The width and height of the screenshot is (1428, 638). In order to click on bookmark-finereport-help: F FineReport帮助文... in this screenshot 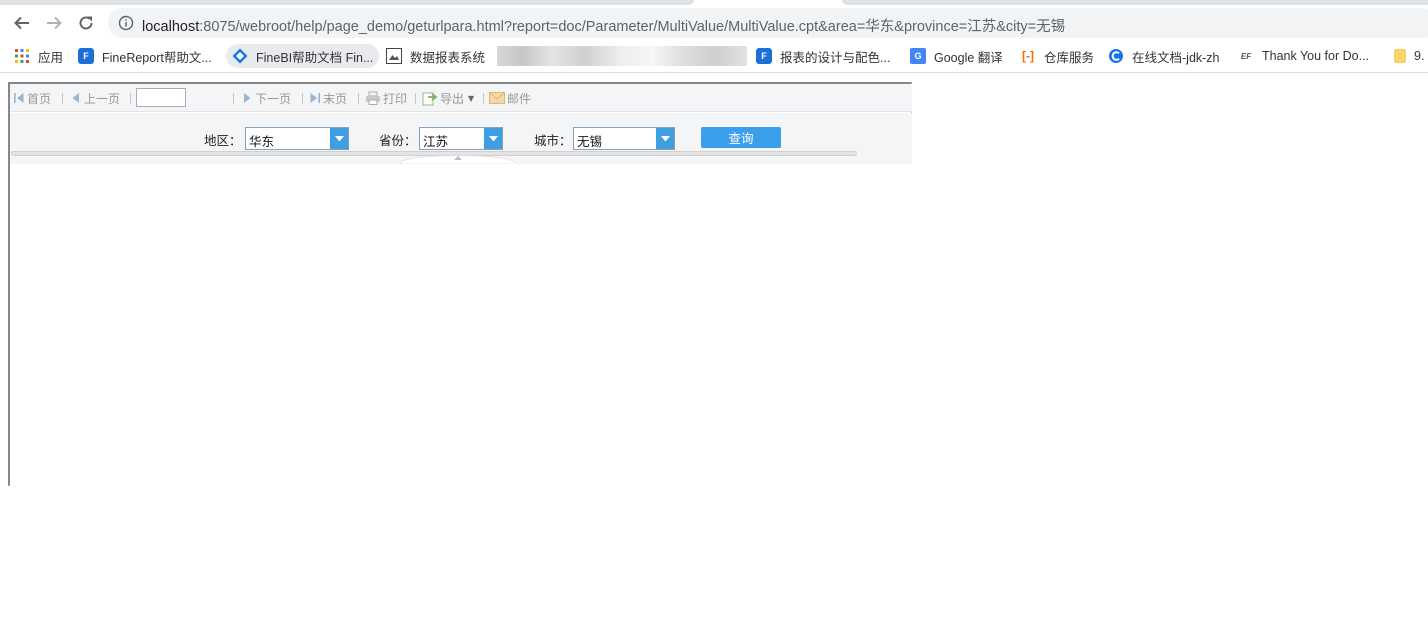, I will do `click(145, 56)`.